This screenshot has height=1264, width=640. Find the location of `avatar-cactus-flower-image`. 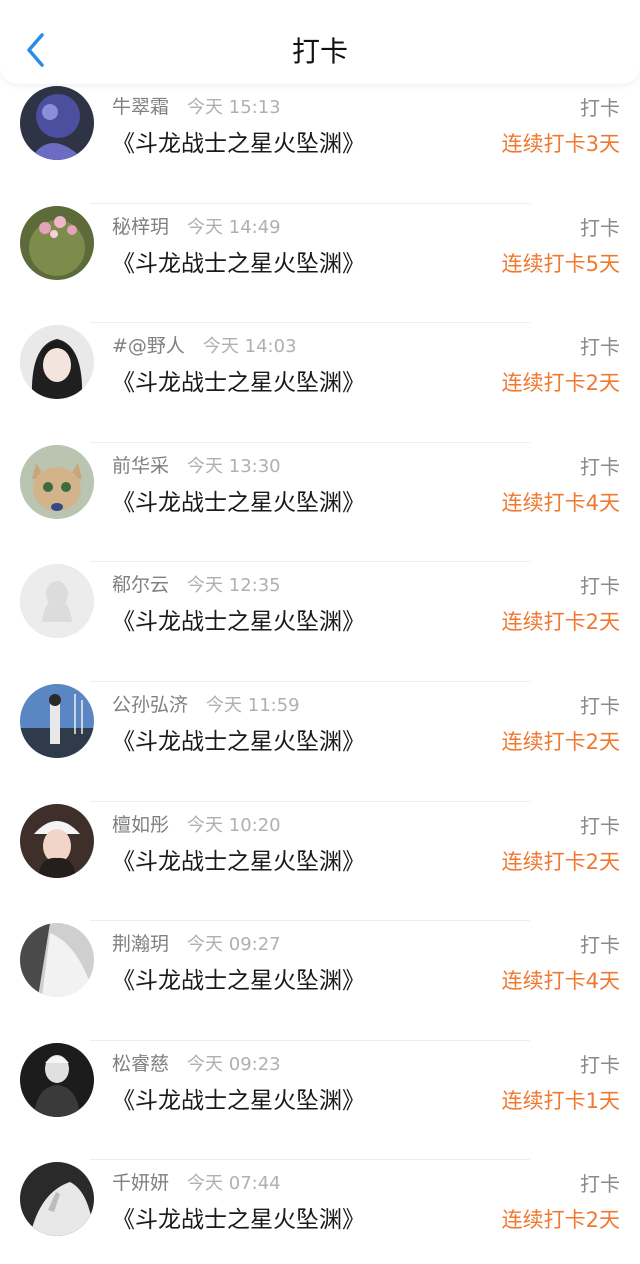

avatar-cactus-flower-image is located at coordinates (57, 242).